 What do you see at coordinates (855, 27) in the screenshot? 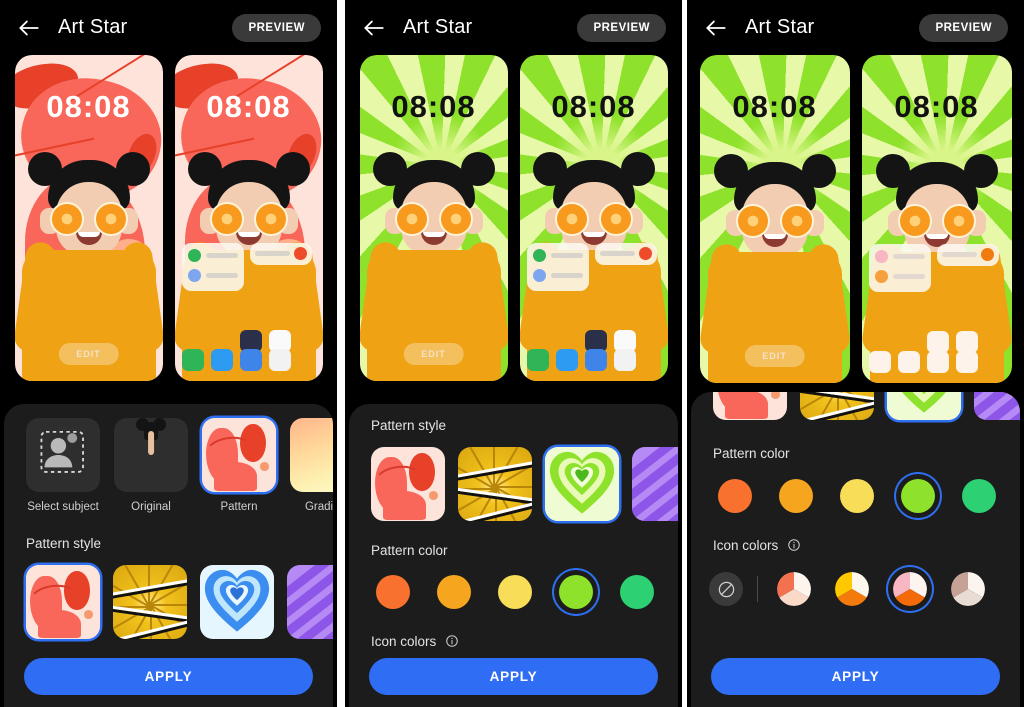
I see `top-app-bar: Art Star PREVIEW` at bounding box center [855, 27].